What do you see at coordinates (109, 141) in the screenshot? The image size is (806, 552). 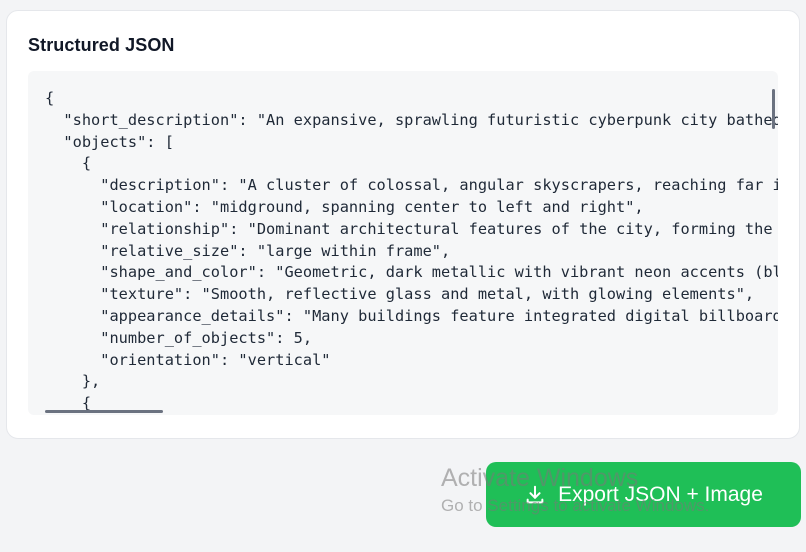 I see `code-line: "objects": [` at bounding box center [109, 141].